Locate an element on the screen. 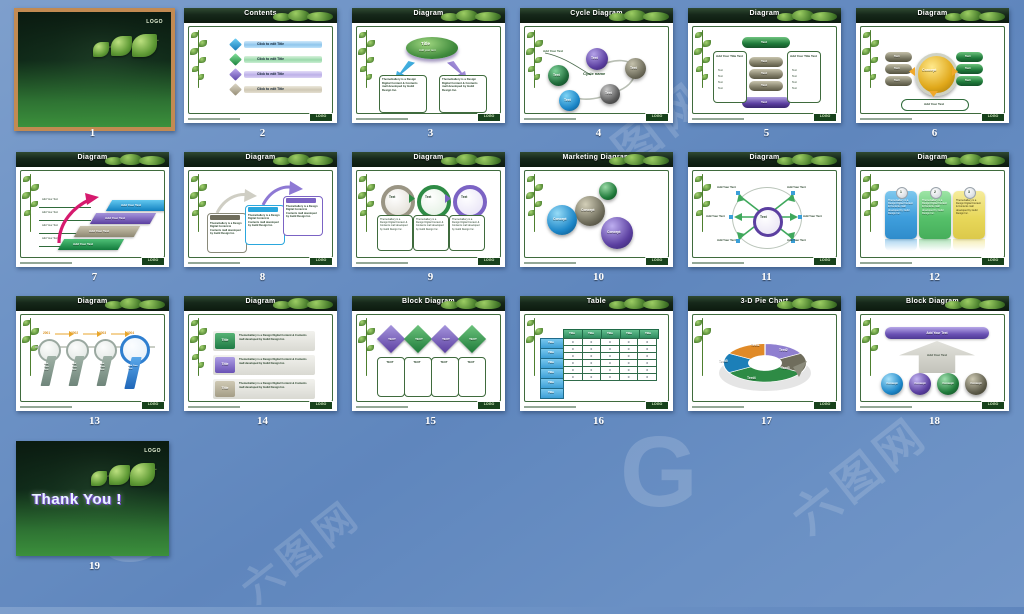  slide-cell-19: LOGO Thank You ! 19 is located at coordinates (94, 506).